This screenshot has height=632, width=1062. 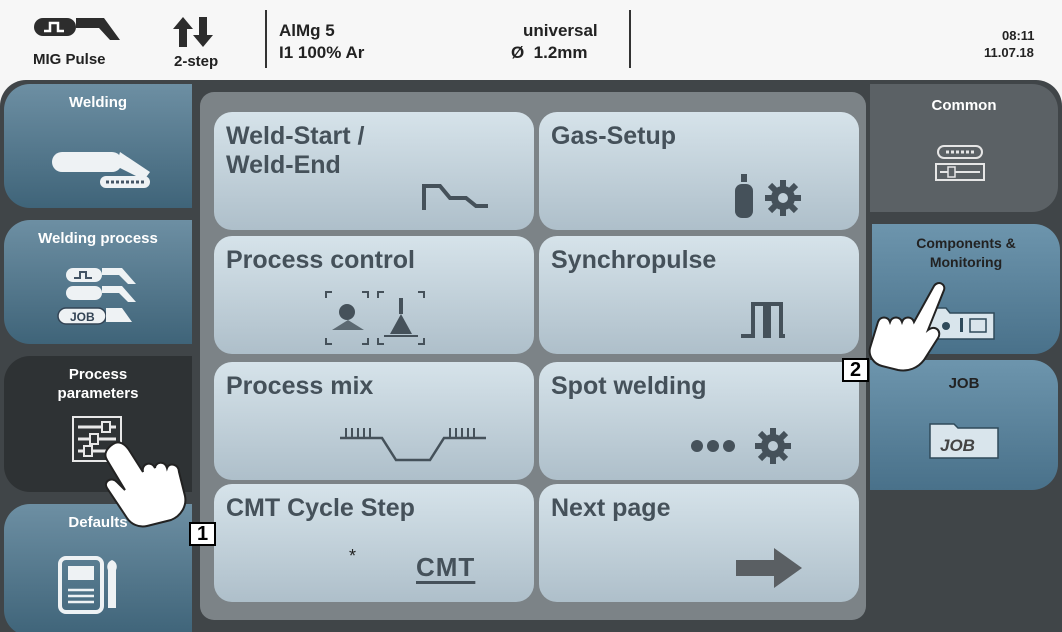 What do you see at coordinates (69, 59) in the screenshot?
I see `mode-label: MIG Pulse` at bounding box center [69, 59].